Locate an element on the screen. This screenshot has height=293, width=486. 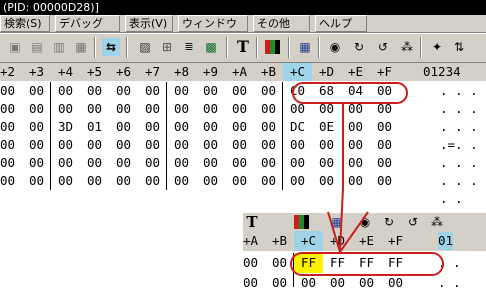
text-icon: ≣ is located at coordinates (189, 47).